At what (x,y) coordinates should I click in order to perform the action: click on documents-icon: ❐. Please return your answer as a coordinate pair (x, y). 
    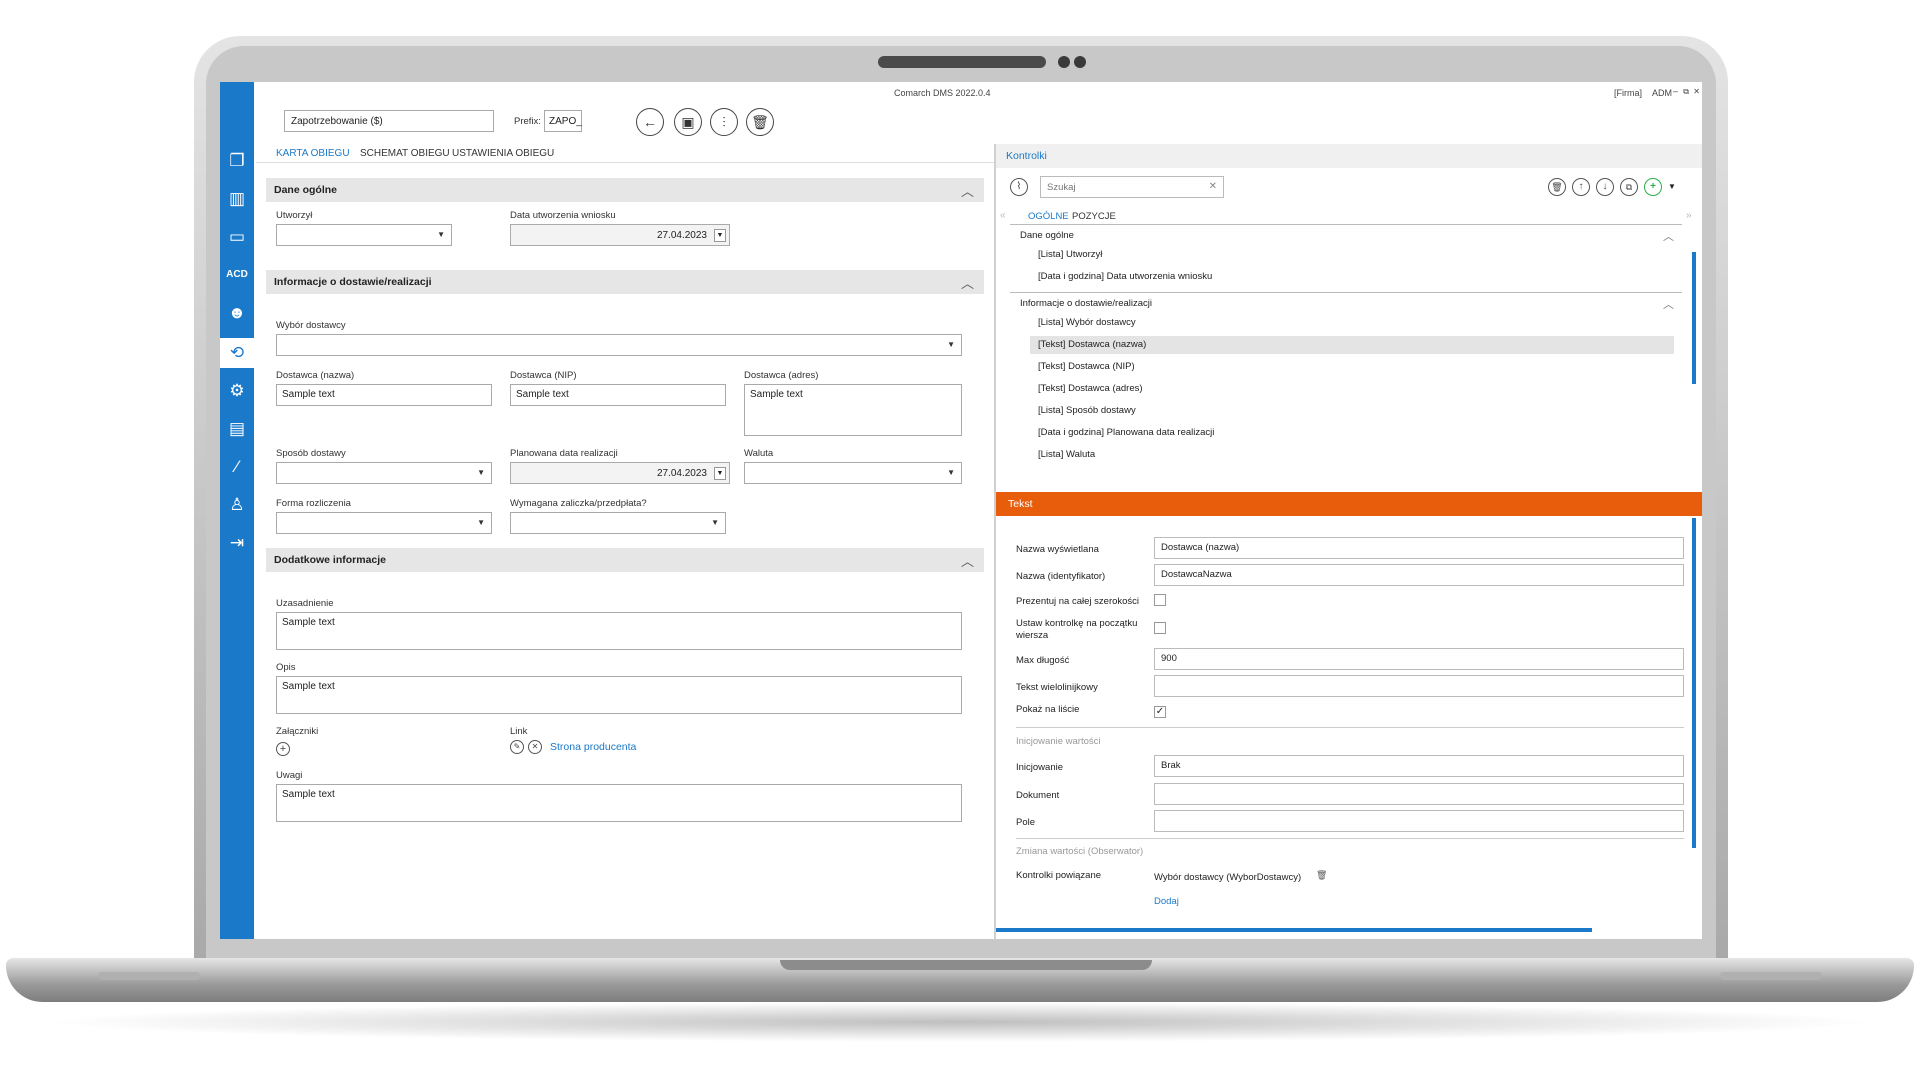
    Looking at the image, I should click on (237, 161).